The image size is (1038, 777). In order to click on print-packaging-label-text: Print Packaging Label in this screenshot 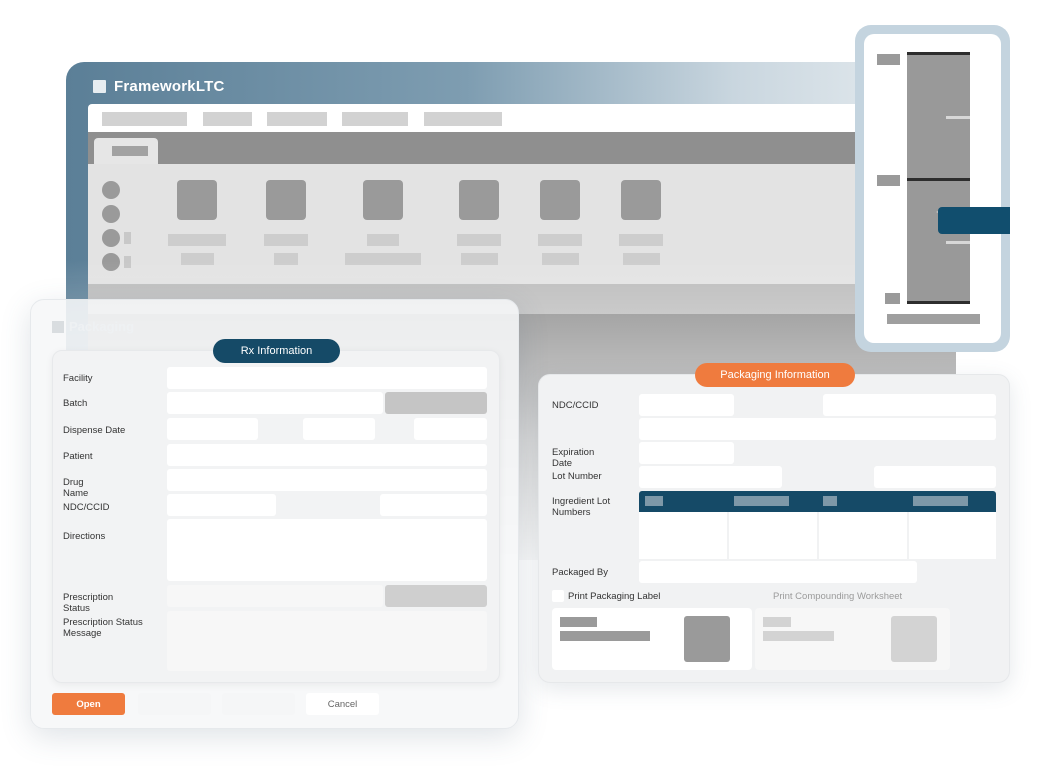, I will do `click(614, 596)`.